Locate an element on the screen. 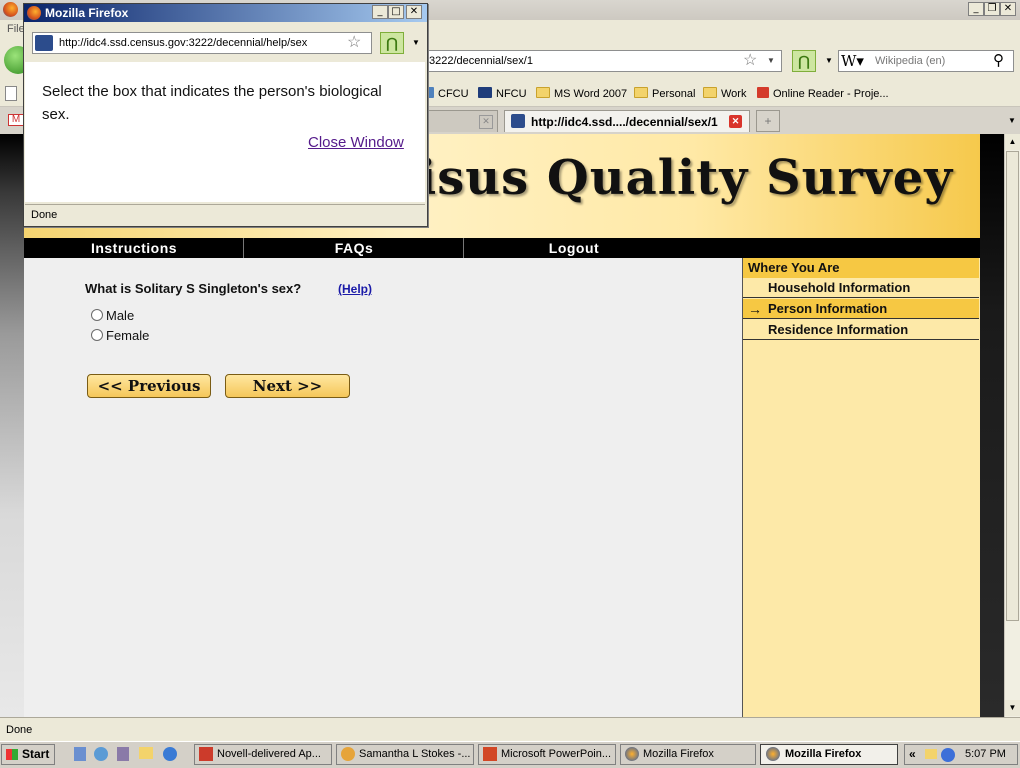 This screenshot has width=1020, height=768. radio-female is located at coordinates (97, 335).